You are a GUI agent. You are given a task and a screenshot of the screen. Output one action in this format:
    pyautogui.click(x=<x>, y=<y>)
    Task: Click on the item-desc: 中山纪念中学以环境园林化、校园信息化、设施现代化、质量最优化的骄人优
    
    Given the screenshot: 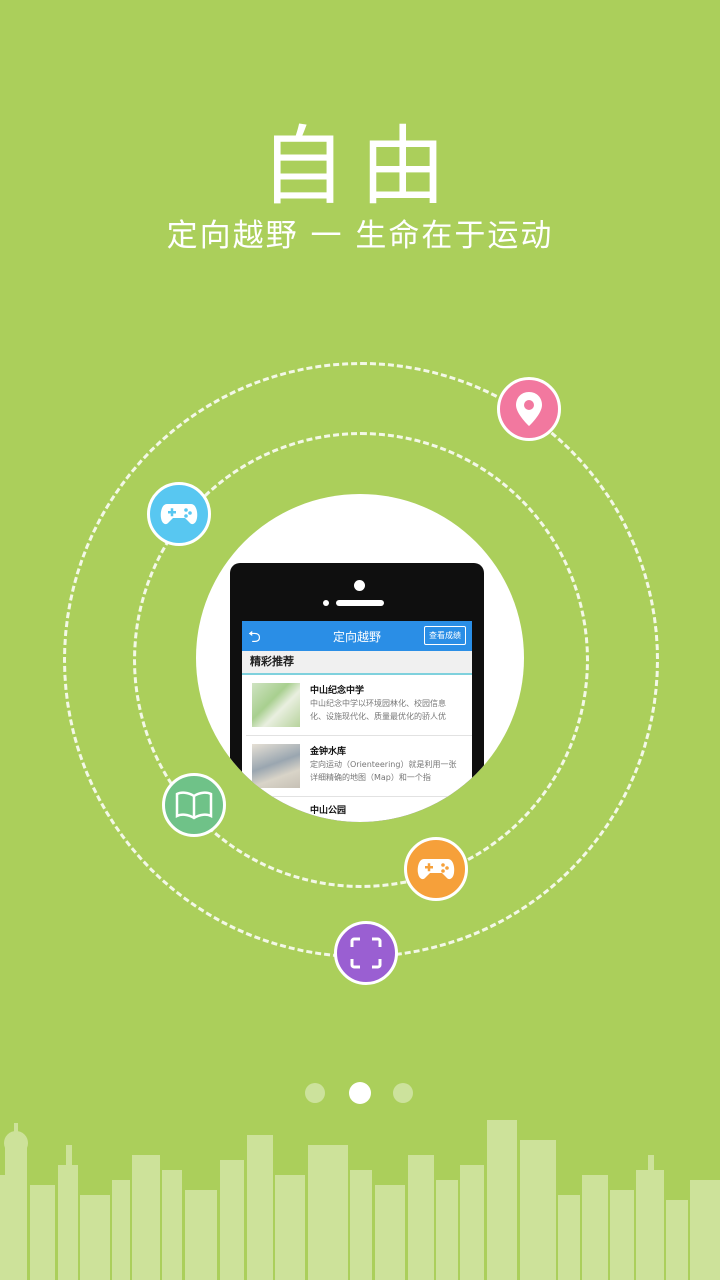 What is the action you would take?
    pyautogui.click(x=378, y=710)
    